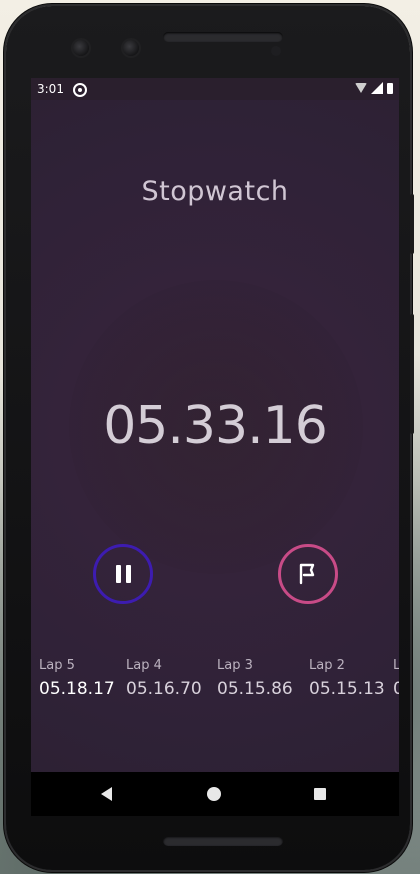  Describe the element at coordinates (235, 665) in the screenshot. I see `lap-label: Lap 3` at that location.